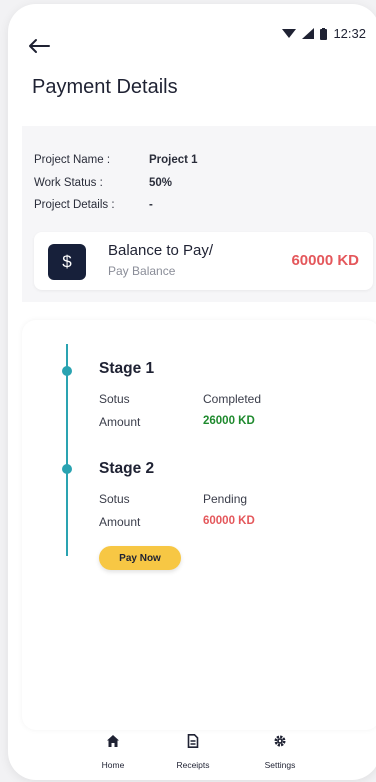 The height and width of the screenshot is (782, 376). I want to click on status-bar: 12:32, so click(324, 33).